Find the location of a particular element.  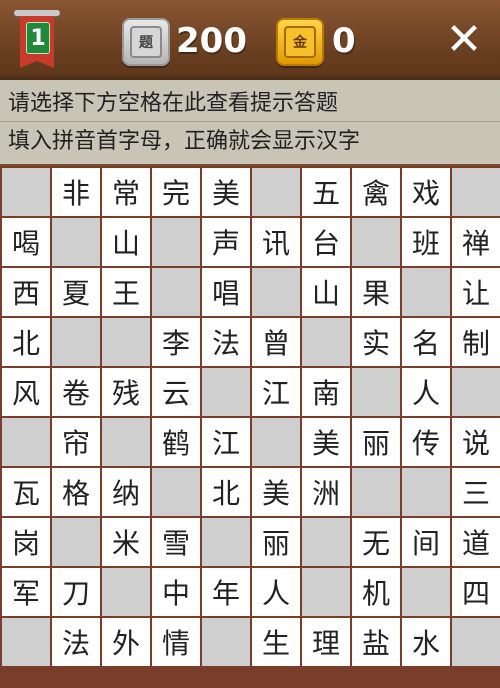

hint-line-2: 填入拼音首字母，正确就会显示汉字 is located at coordinates (184, 141).